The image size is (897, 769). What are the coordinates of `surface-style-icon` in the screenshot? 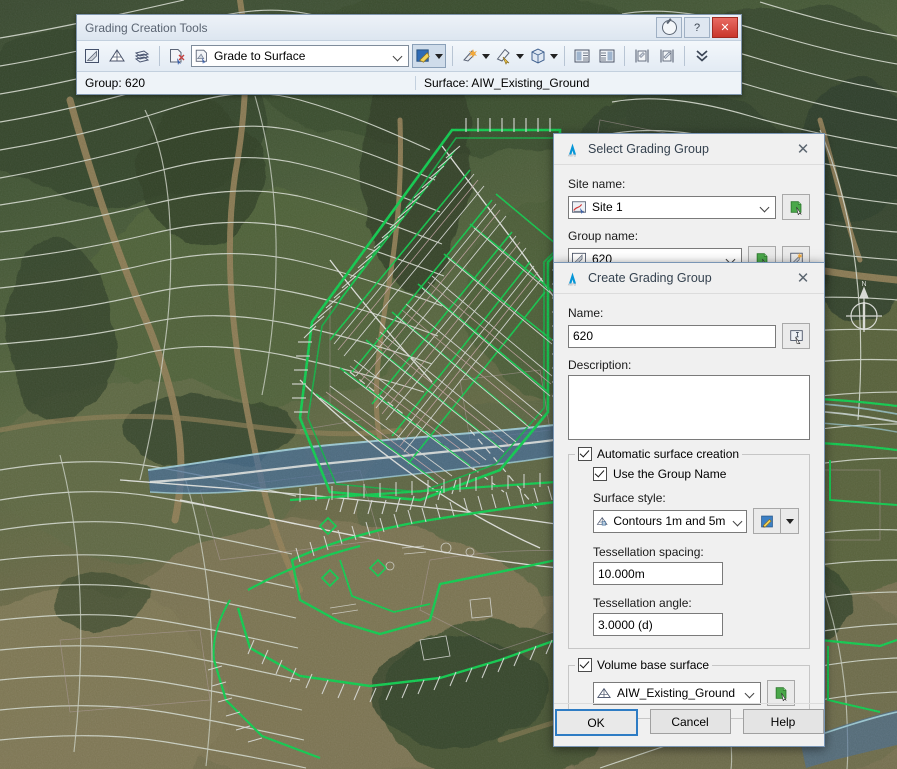 It's located at (602, 521).